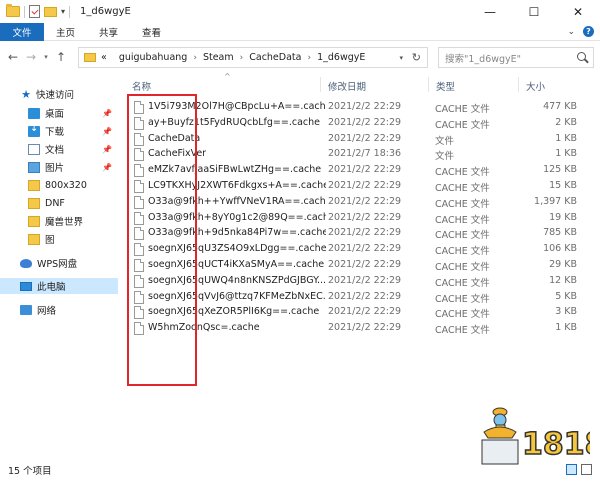  I want to click on sidebar-item-network: 网络, so click(59, 310).